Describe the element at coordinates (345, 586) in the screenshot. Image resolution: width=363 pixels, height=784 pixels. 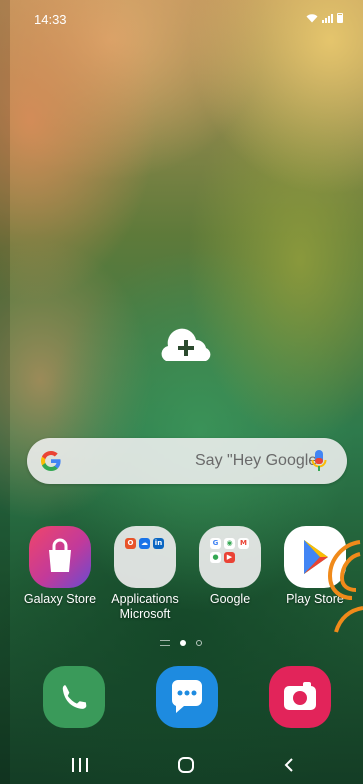
I see `touch-indicator` at that location.